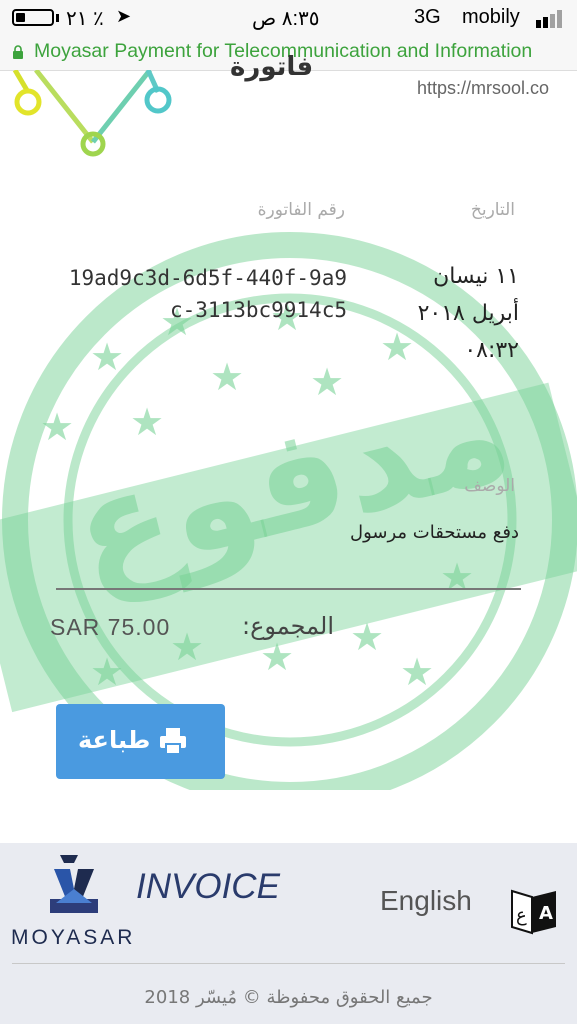 This screenshot has width=577, height=1024. What do you see at coordinates (57, 18) in the screenshot?
I see `battery-cap` at bounding box center [57, 18].